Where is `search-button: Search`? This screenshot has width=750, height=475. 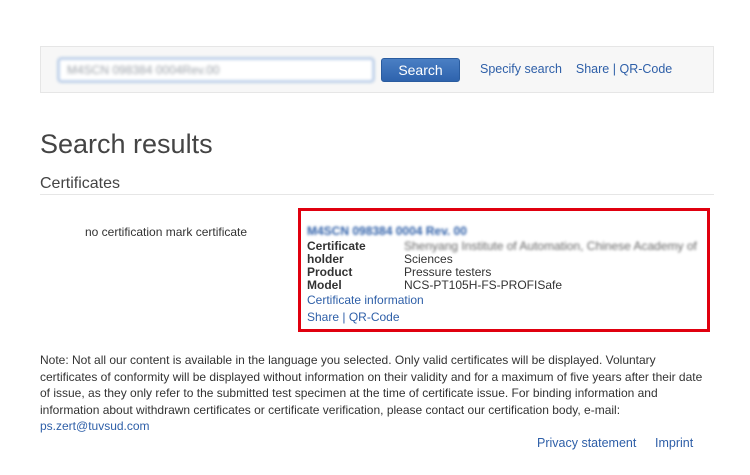 search-button: Search is located at coordinates (420, 70).